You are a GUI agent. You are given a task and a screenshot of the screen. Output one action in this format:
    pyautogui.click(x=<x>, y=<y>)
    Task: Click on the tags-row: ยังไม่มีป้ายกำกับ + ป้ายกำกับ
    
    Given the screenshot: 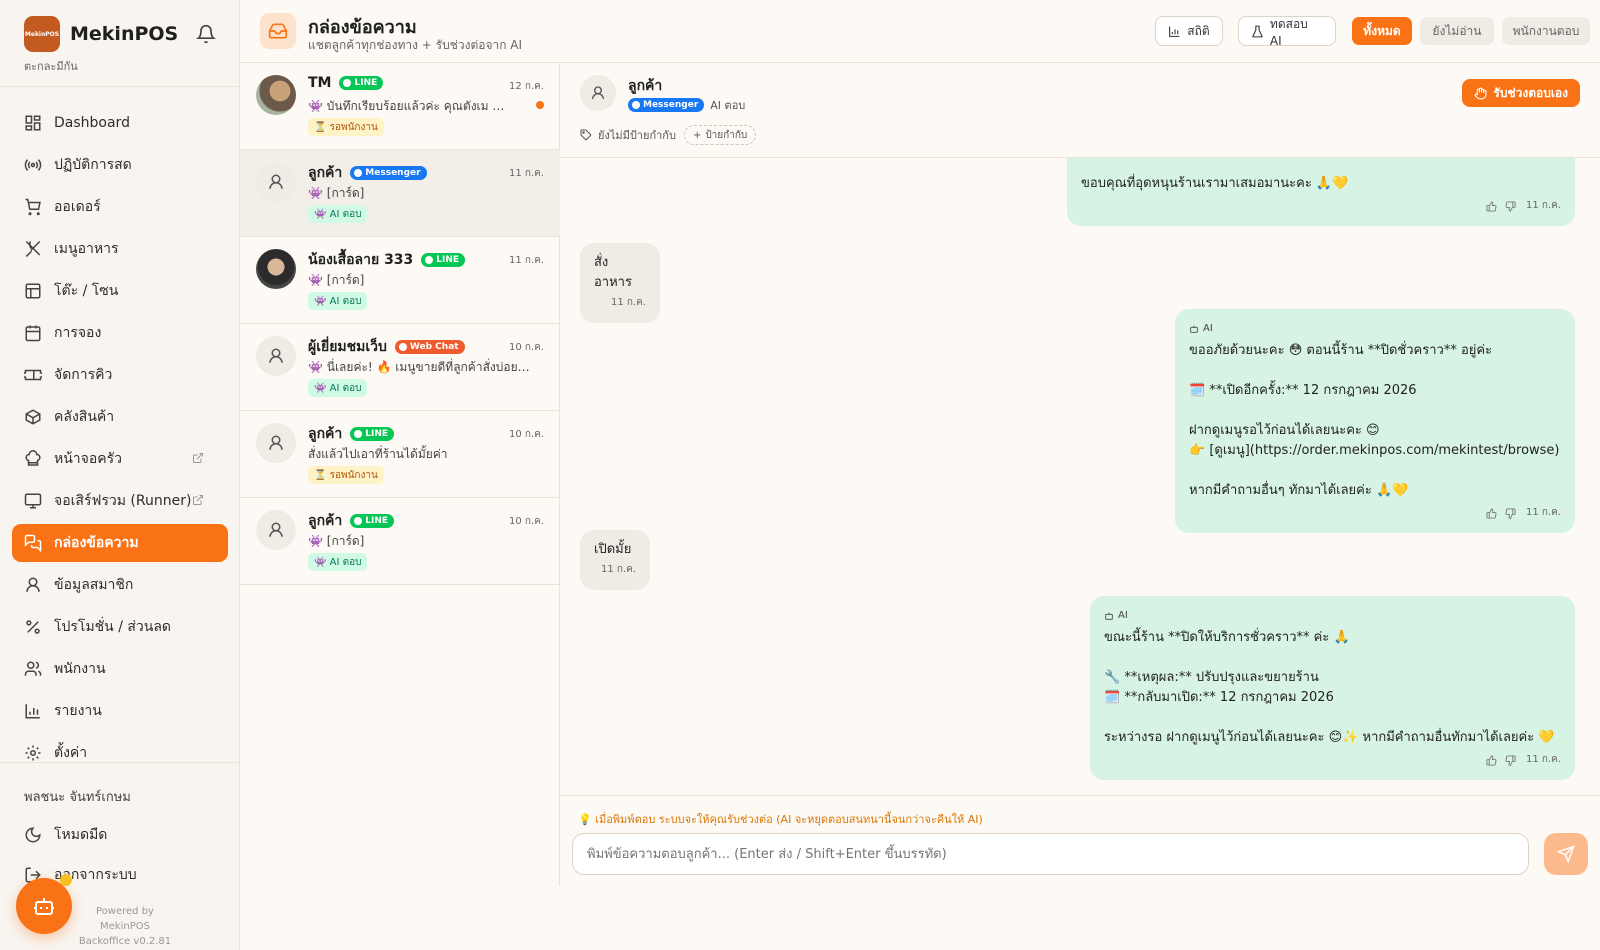 What is the action you would take?
    pyautogui.click(x=668, y=135)
    